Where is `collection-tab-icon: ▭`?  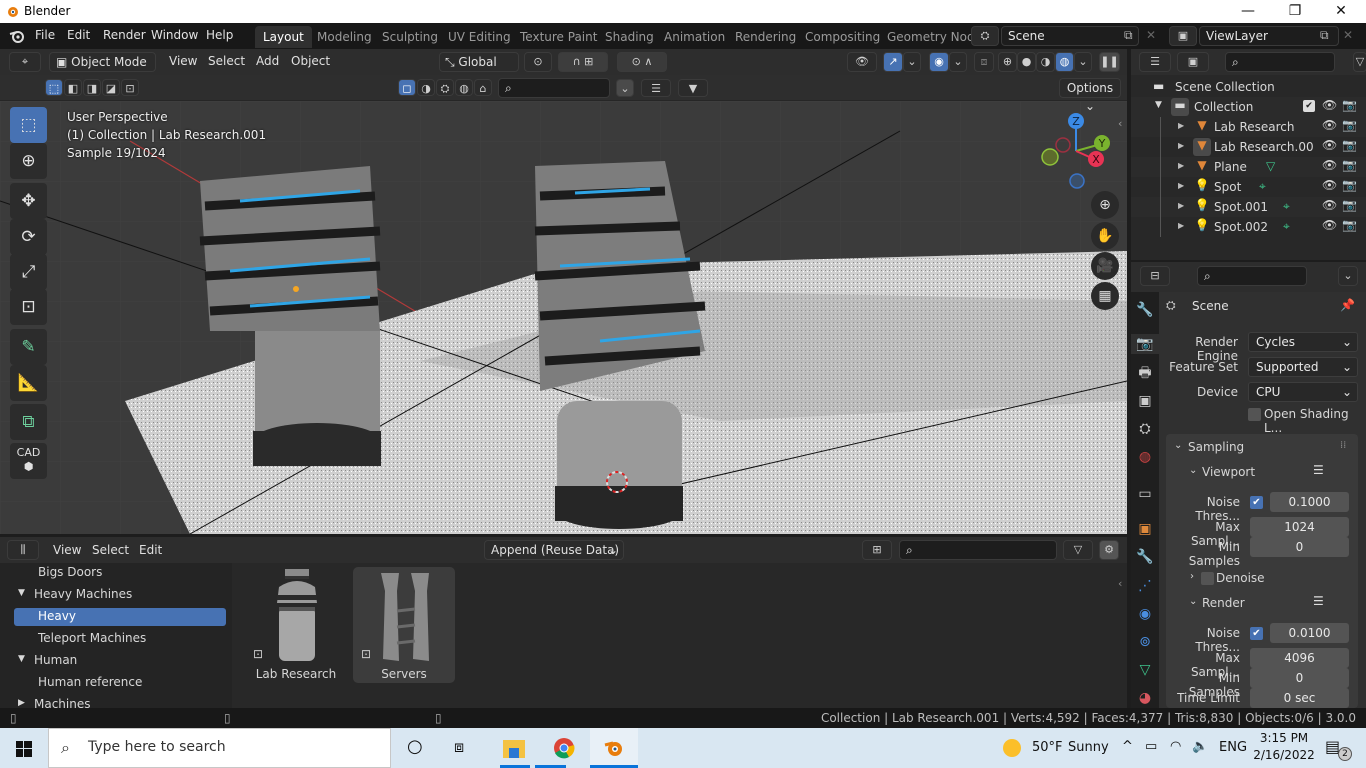 collection-tab-icon: ▭ is located at coordinates (1145, 494).